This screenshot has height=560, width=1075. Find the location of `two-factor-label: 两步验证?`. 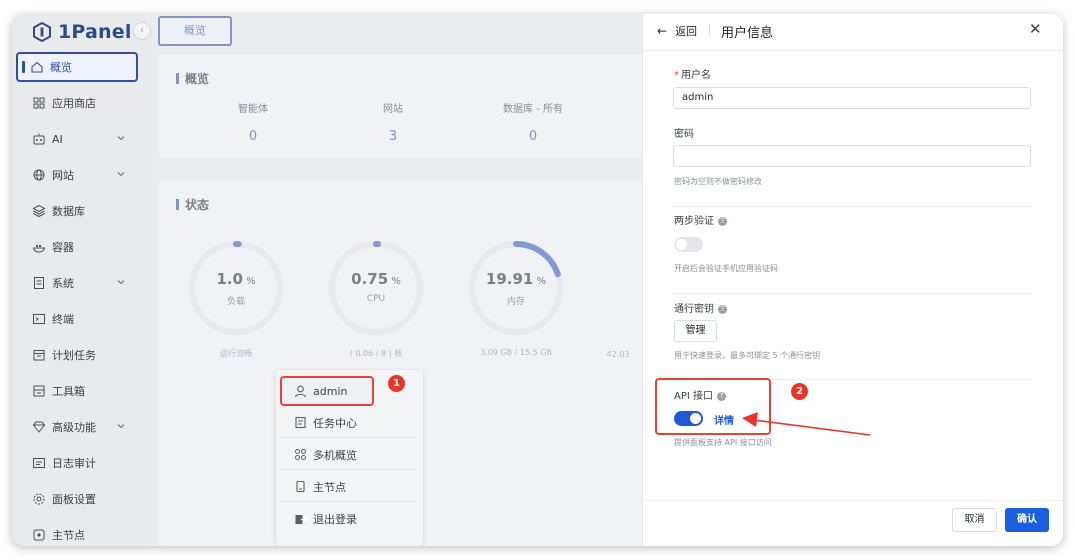

two-factor-label: 两步验证? is located at coordinates (700, 219).